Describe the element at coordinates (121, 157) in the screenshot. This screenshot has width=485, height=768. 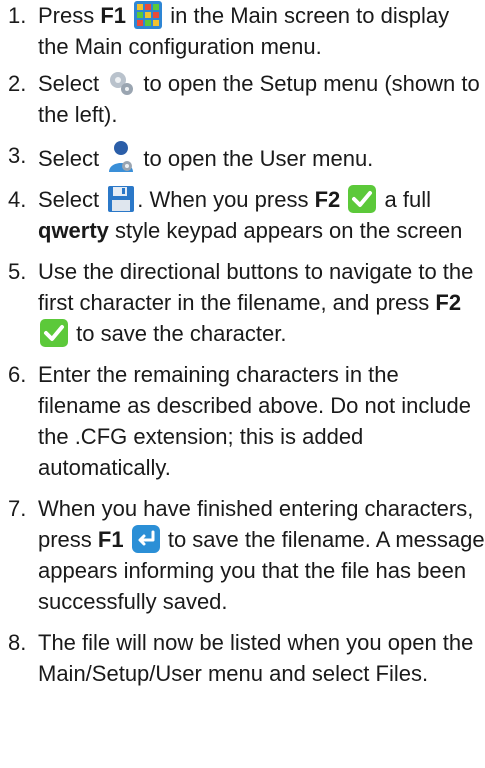
I see `user-icon` at that location.